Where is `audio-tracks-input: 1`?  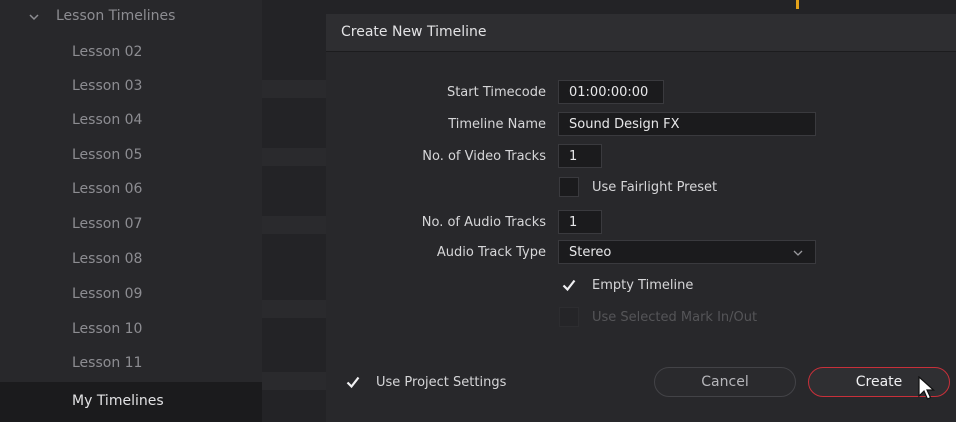 audio-tracks-input: 1 is located at coordinates (580, 222).